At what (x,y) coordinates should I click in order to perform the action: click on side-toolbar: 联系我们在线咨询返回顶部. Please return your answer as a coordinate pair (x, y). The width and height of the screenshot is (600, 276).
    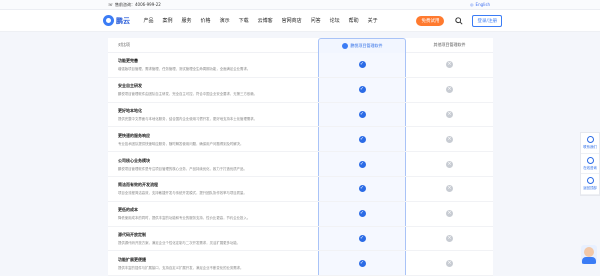
    Looking at the image, I should click on (590, 164).